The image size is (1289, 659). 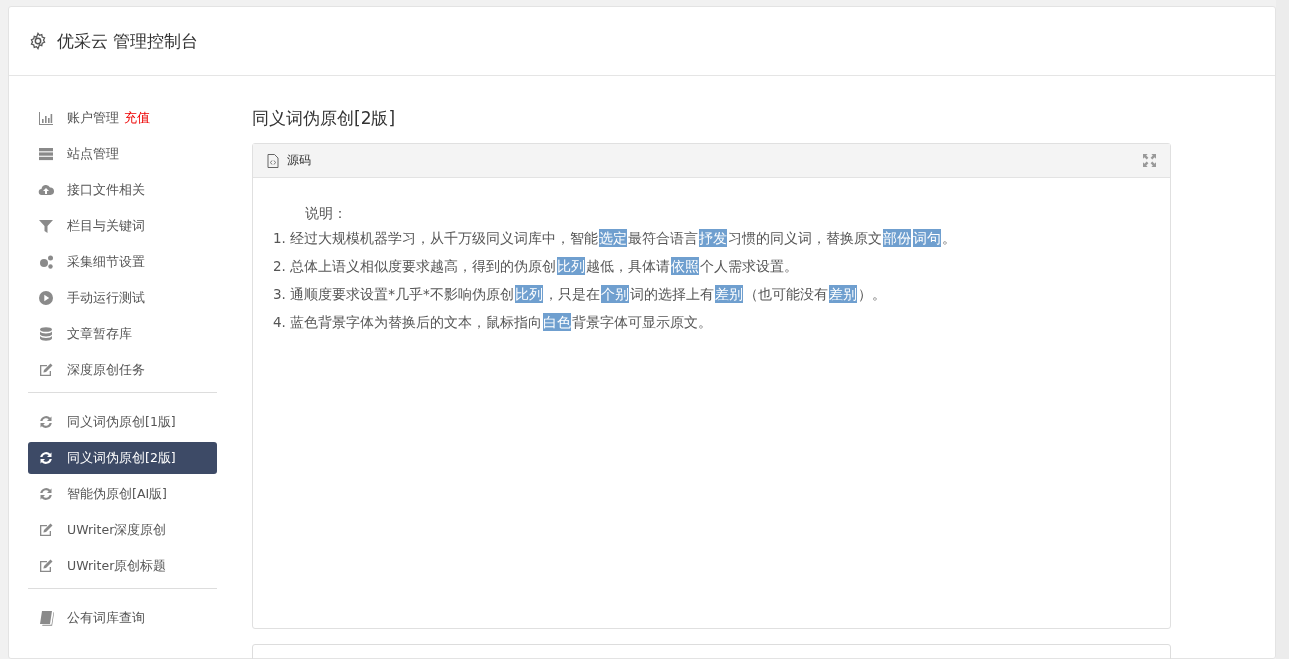 I want to click on page-title: 同义词伪原创[2版], so click(x=324, y=118).